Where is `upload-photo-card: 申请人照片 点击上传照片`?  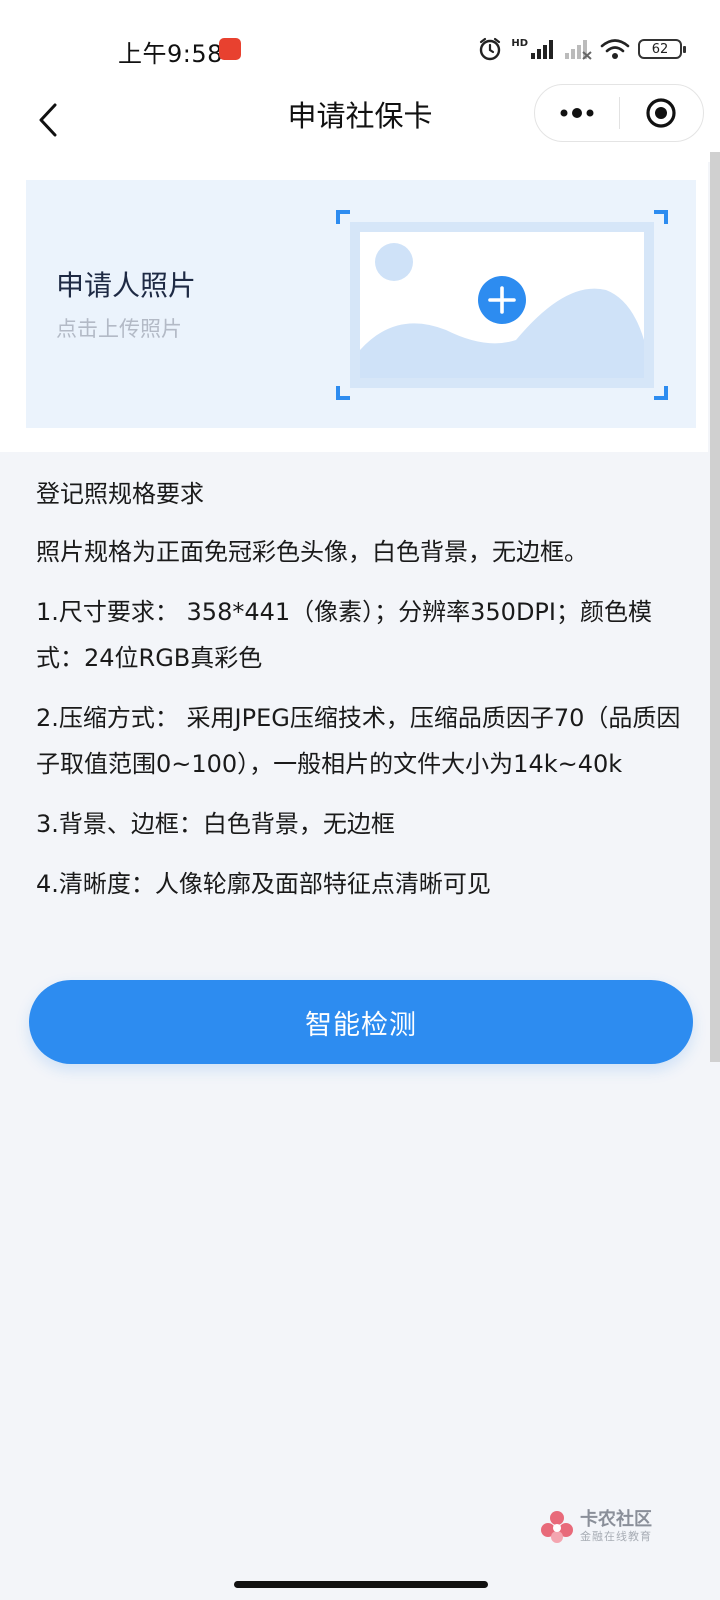
upload-photo-card: 申请人照片 点击上传照片 is located at coordinates (361, 304).